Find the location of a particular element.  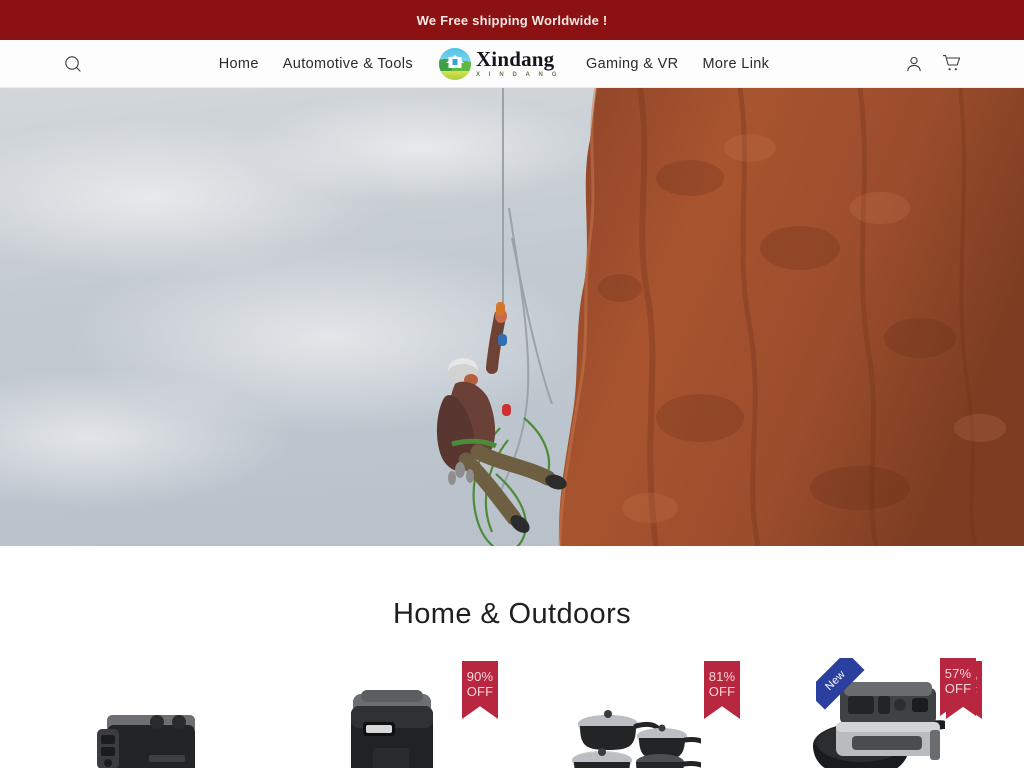

product-card is located at coordinates (149, 714).